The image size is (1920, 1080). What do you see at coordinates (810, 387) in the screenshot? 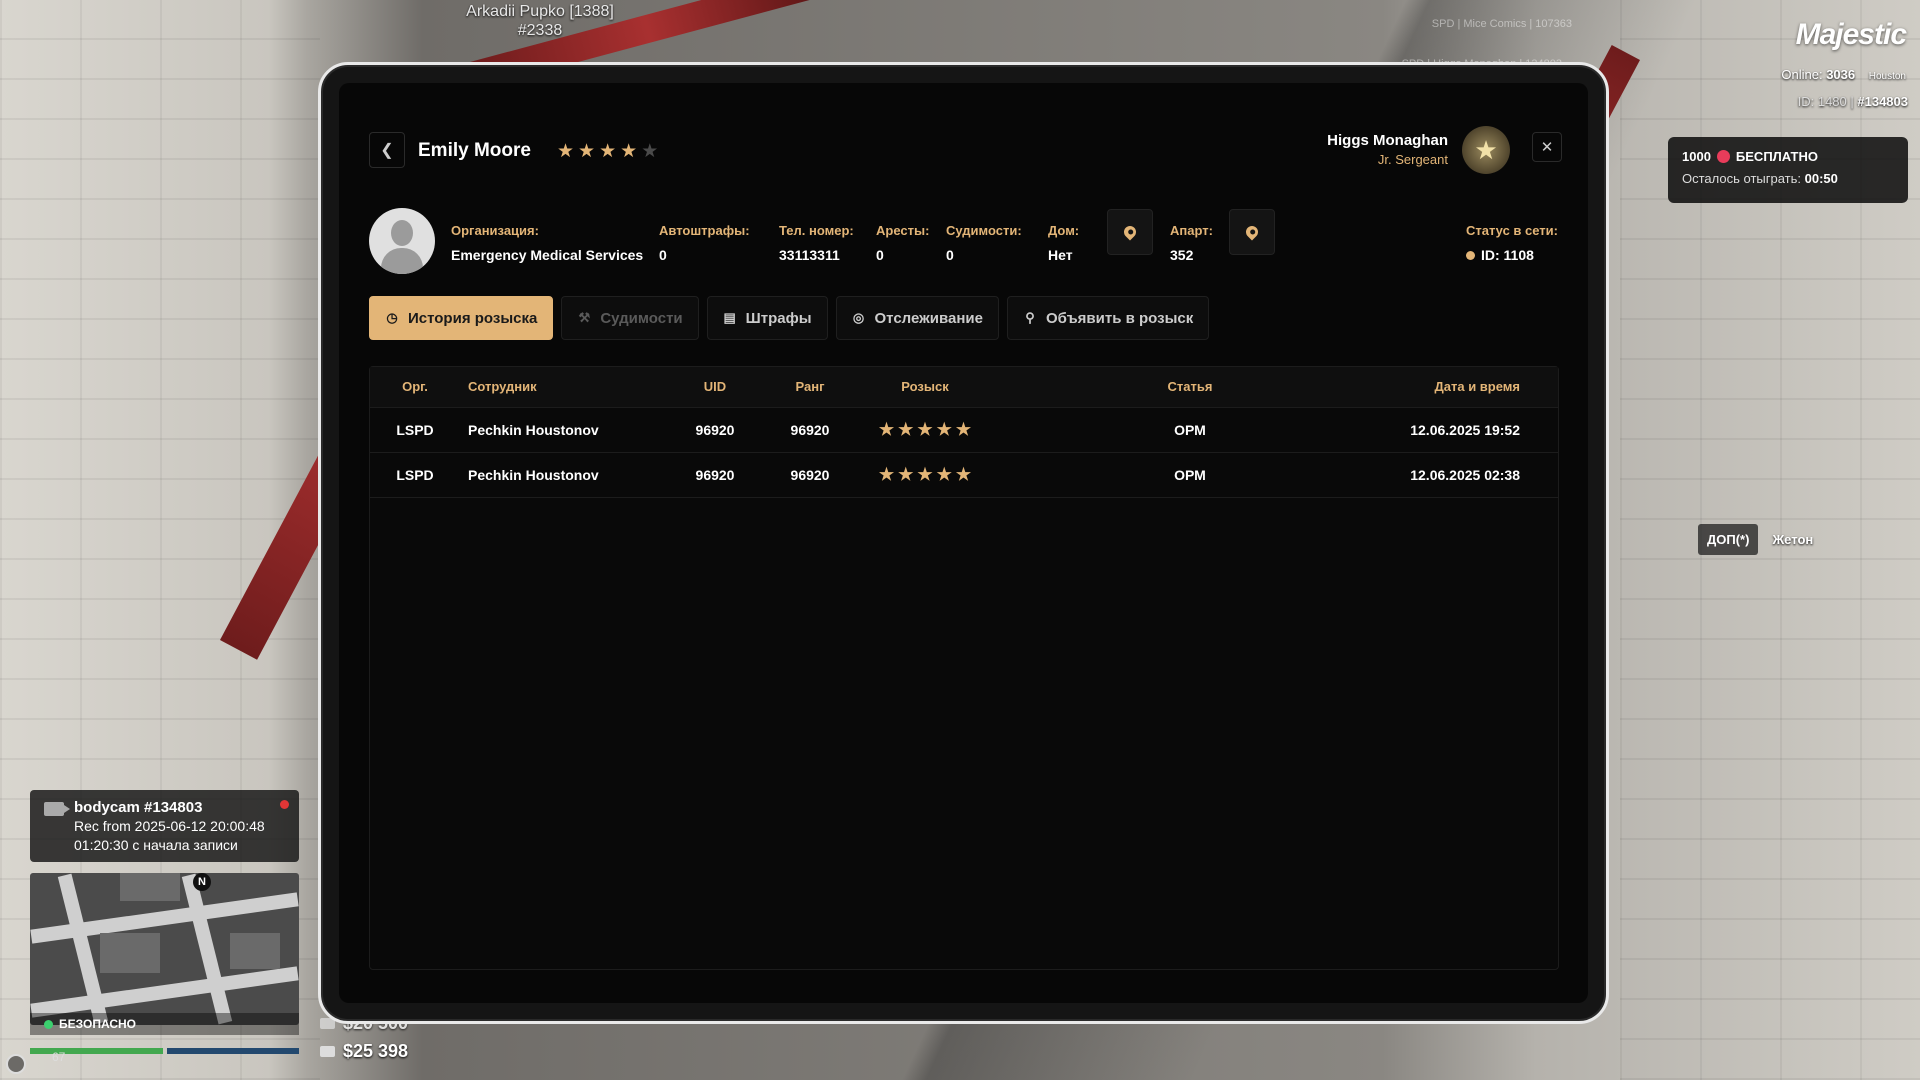
I see `col-rank: Ранг` at bounding box center [810, 387].